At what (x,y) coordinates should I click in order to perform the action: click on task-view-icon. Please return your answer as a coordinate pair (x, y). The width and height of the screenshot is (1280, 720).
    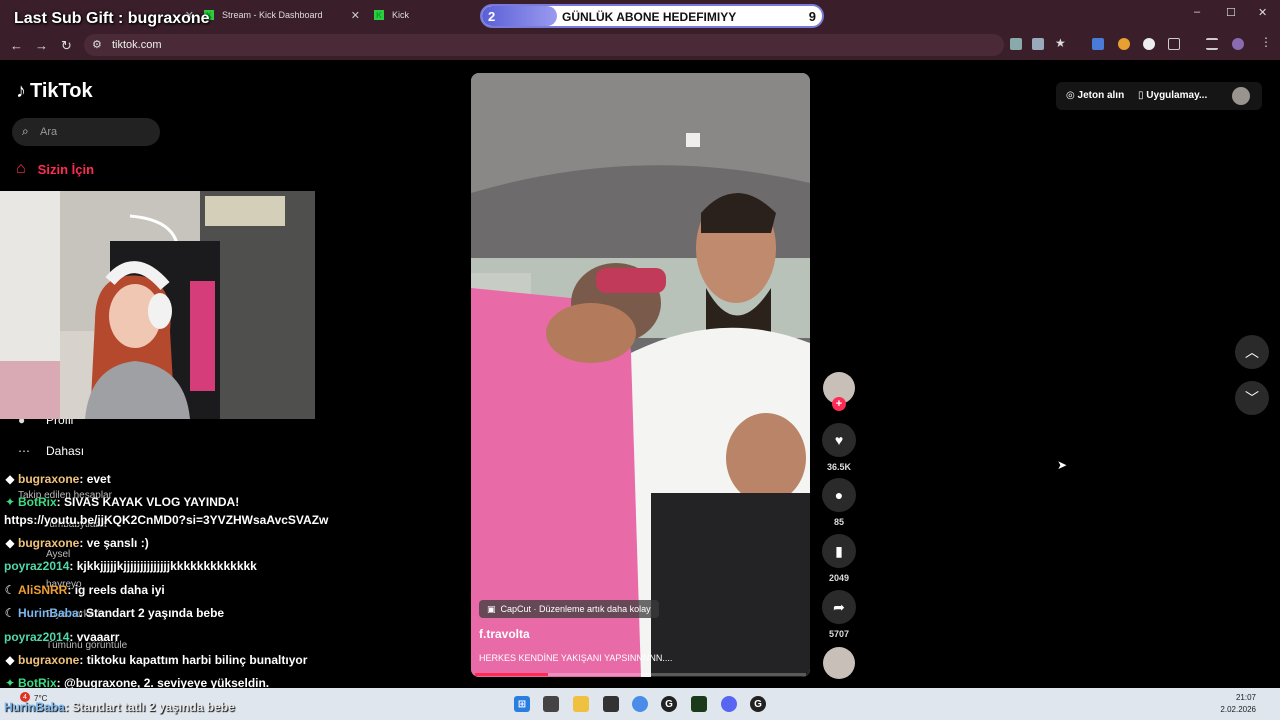
    Looking at the image, I should click on (551, 704).